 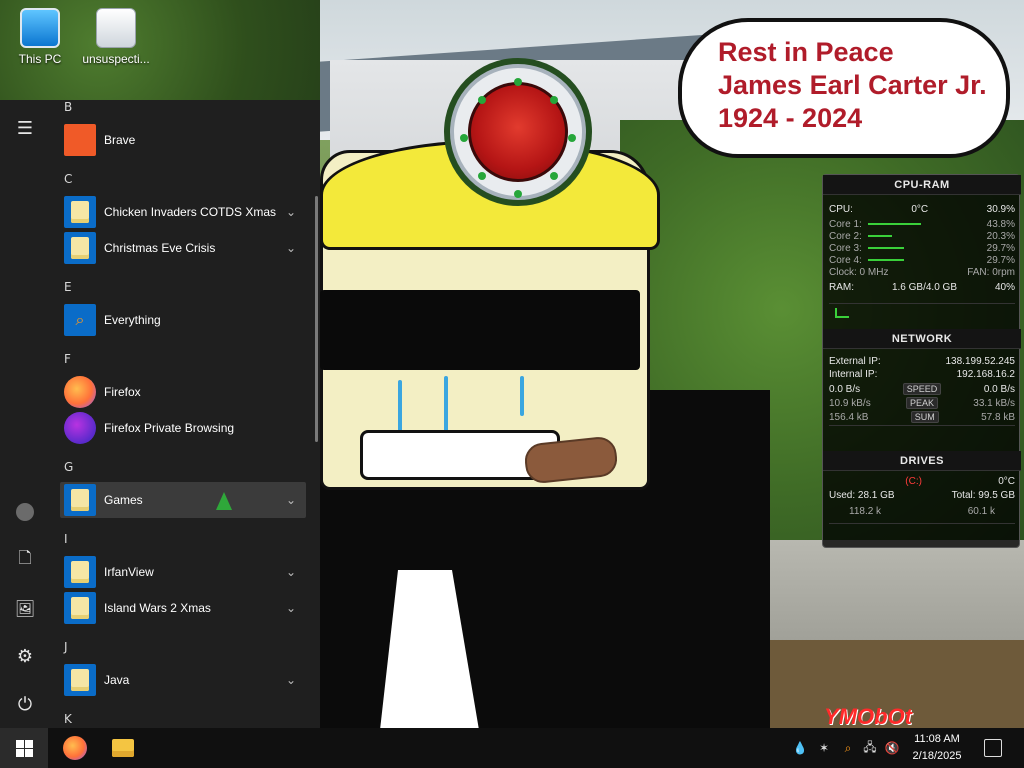 I want to click on app-games: Games ⌄, so click(x=183, y=500).